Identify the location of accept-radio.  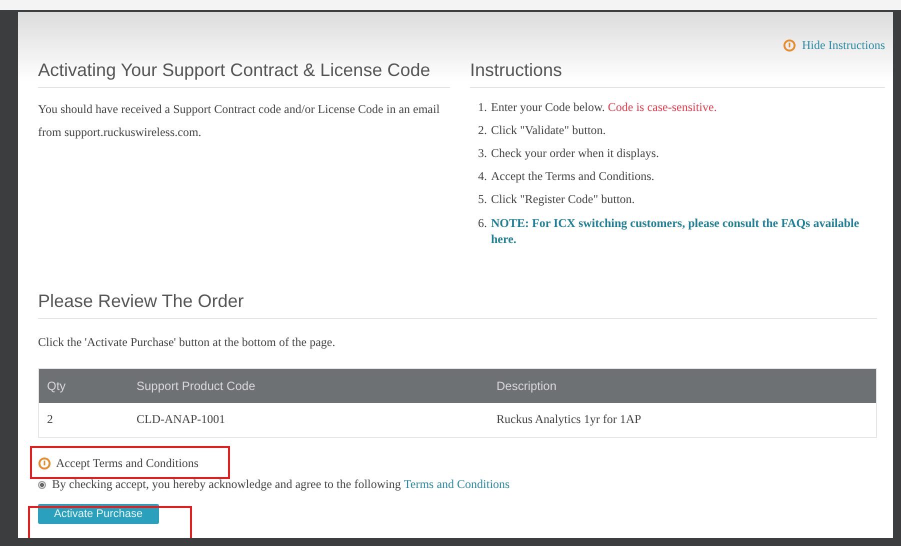
(42, 484).